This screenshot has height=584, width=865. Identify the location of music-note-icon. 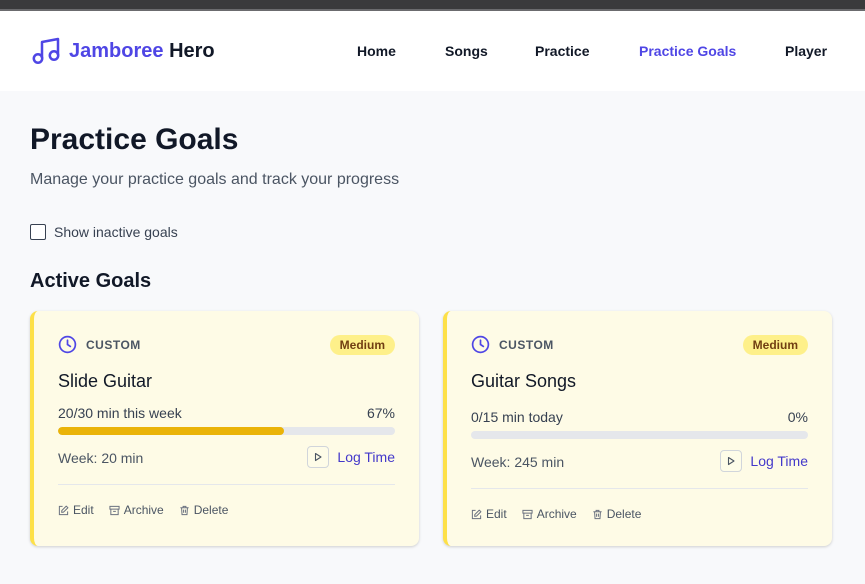
(46, 50).